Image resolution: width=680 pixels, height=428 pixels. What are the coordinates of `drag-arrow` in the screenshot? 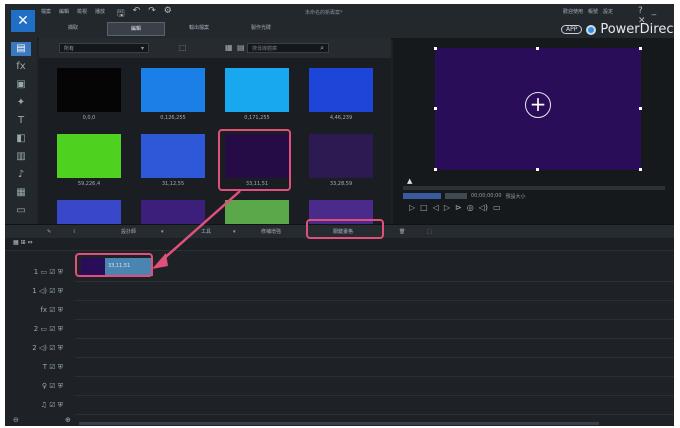 It's located at (196, 229).